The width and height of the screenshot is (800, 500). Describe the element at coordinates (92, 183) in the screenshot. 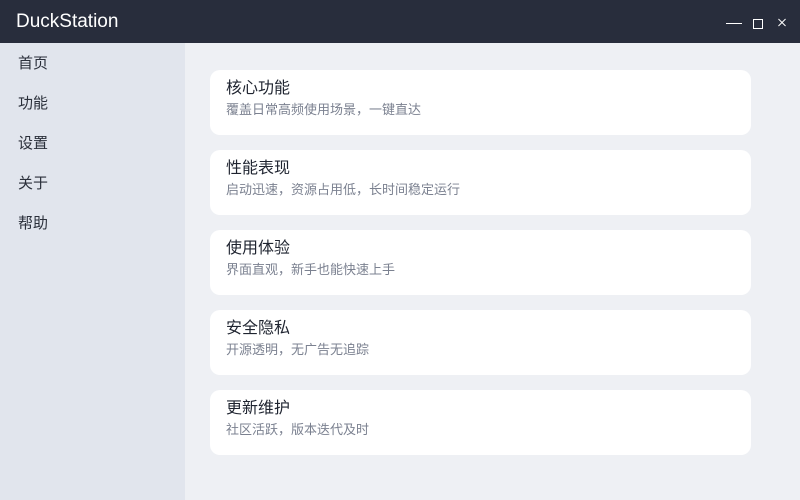

I see `sidebar-item-about: 关于` at that location.